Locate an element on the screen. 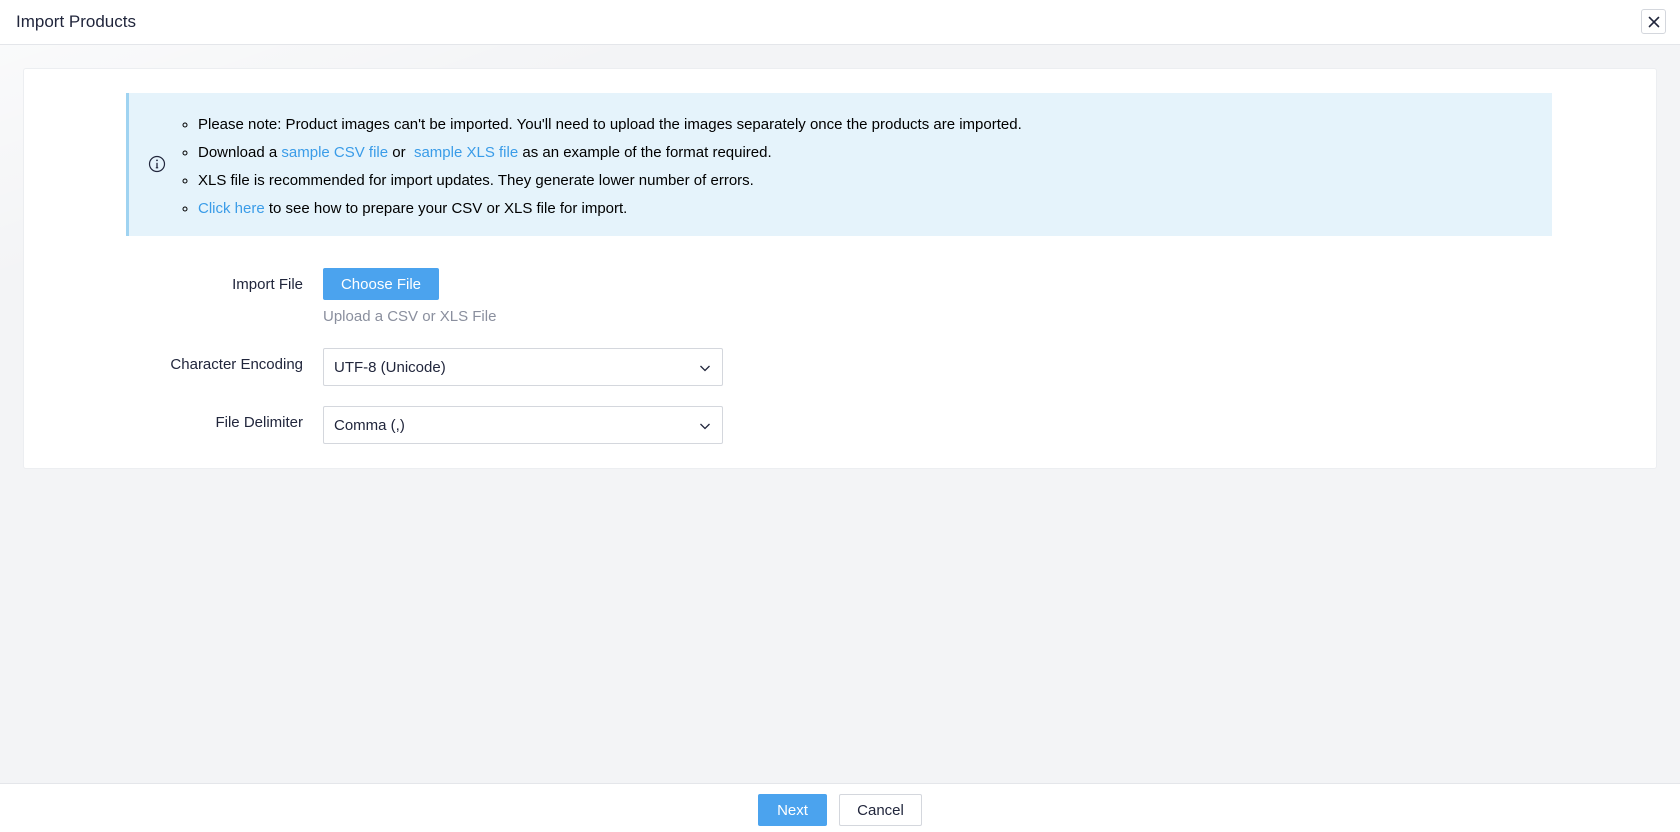 The width and height of the screenshot is (1680, 832). close-button is located at coordinates (1653, 21).